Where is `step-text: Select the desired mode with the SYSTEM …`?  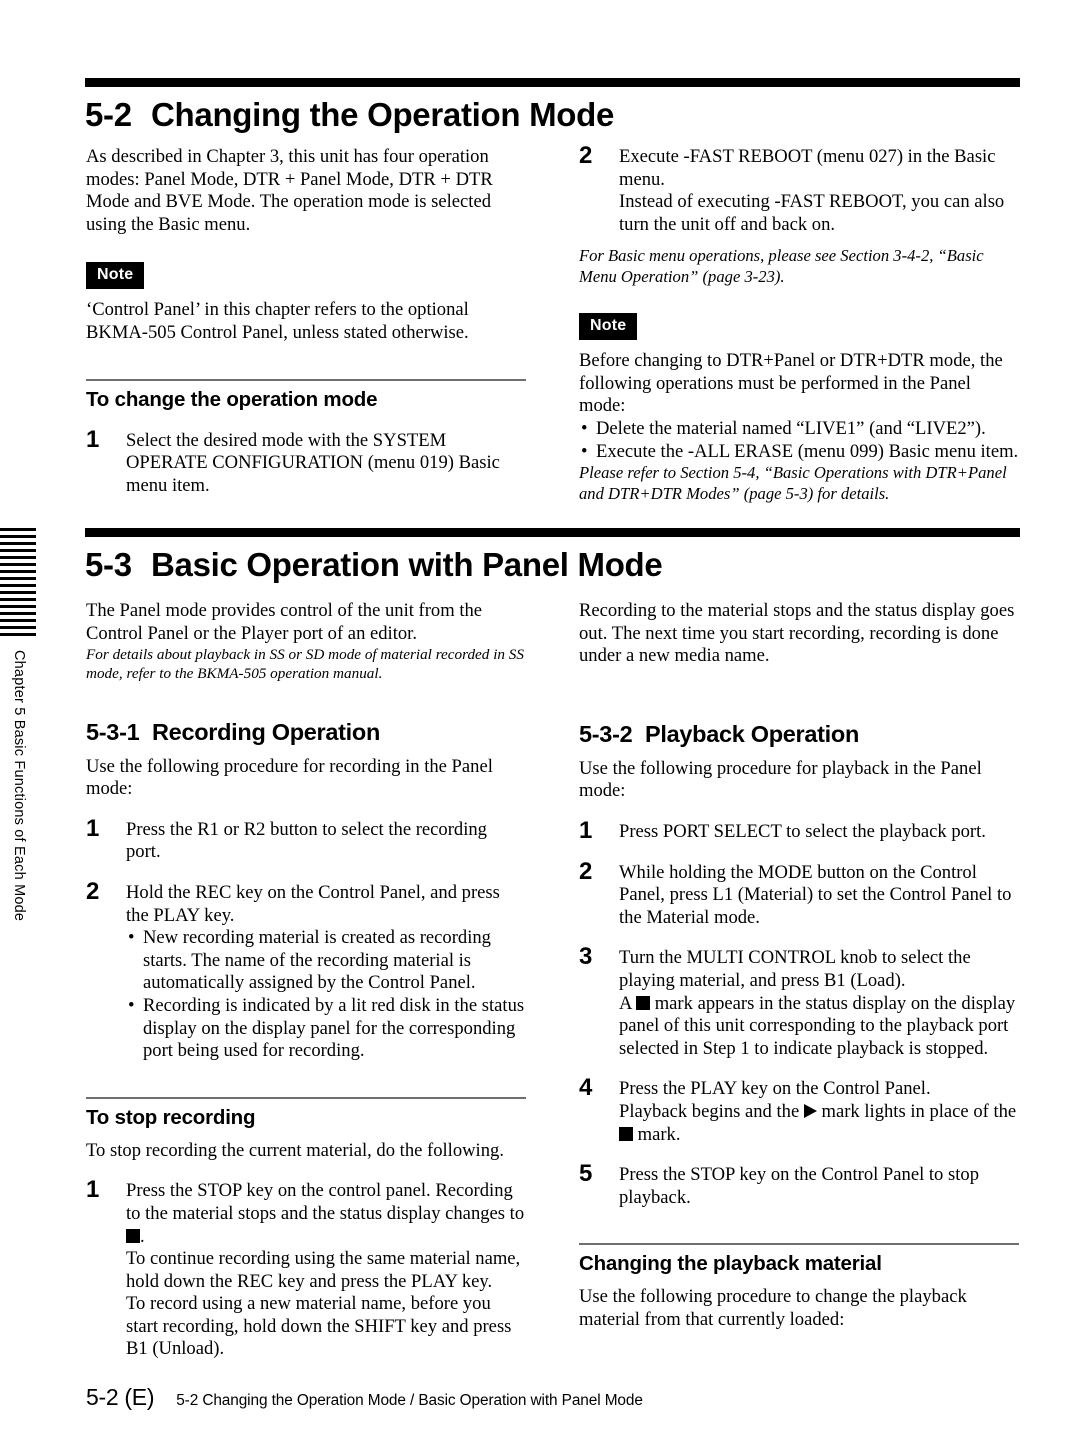 step-text: Select the desired mode with the SYSTEM … is located at coordinates (313, 462).